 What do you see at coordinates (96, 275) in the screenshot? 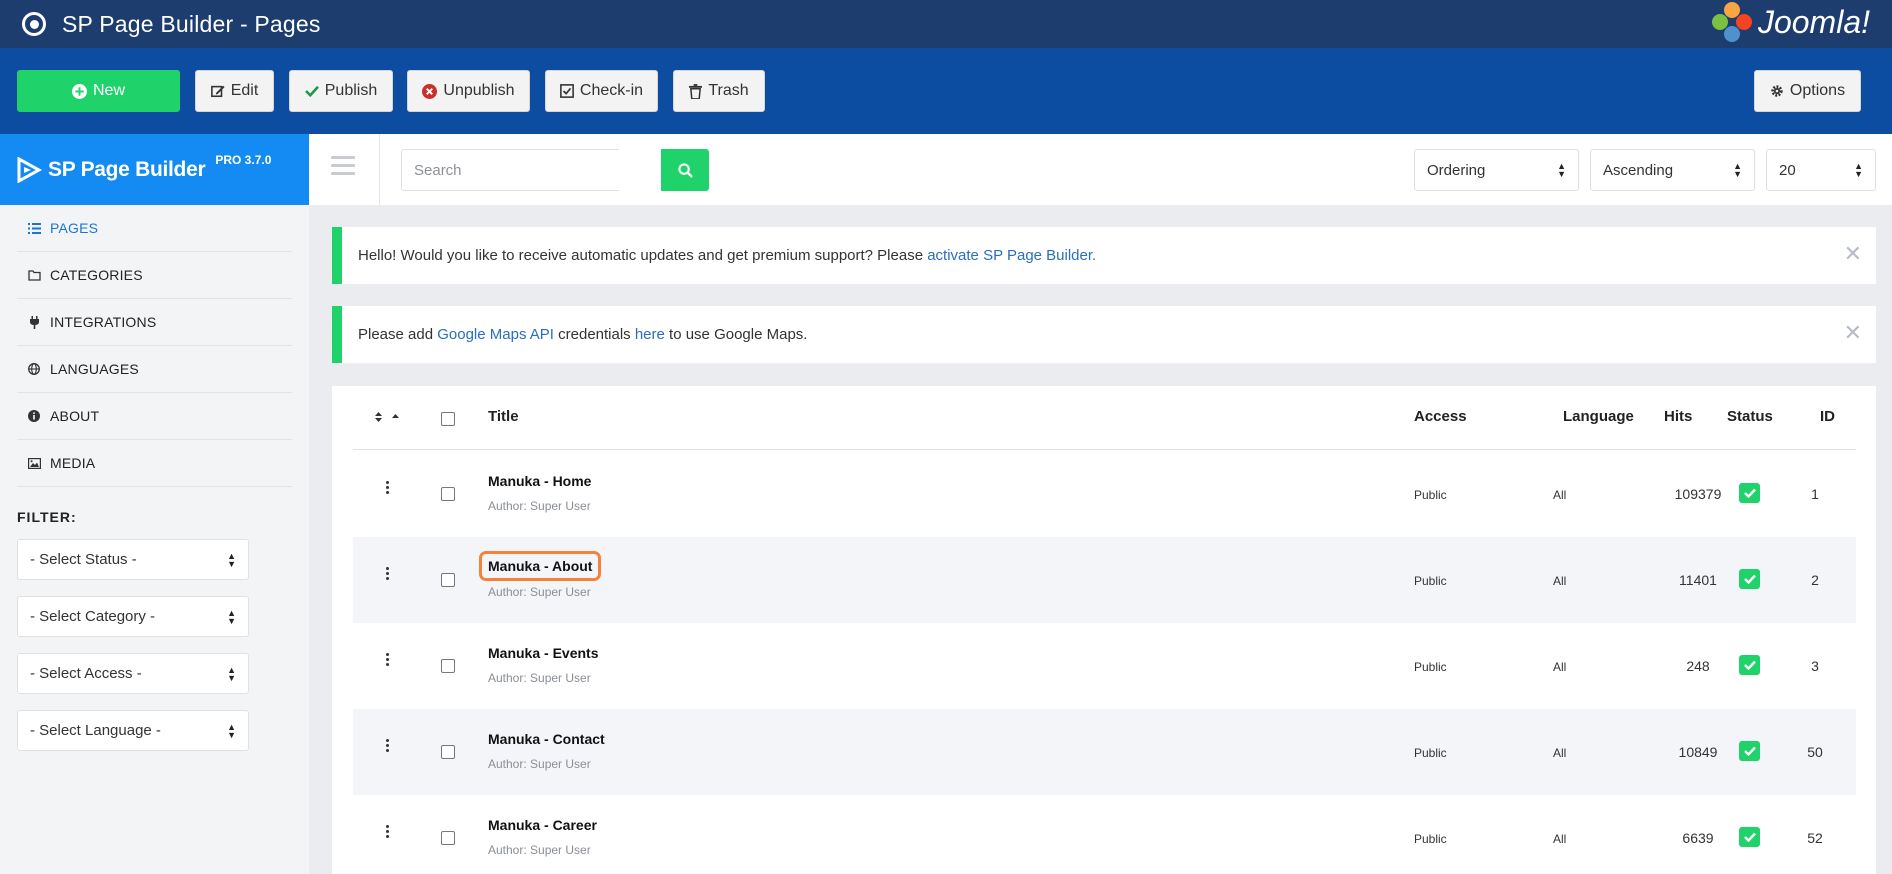
I see `sidebar-item-label: CATEGORIES` at bounding box center [96, 275].